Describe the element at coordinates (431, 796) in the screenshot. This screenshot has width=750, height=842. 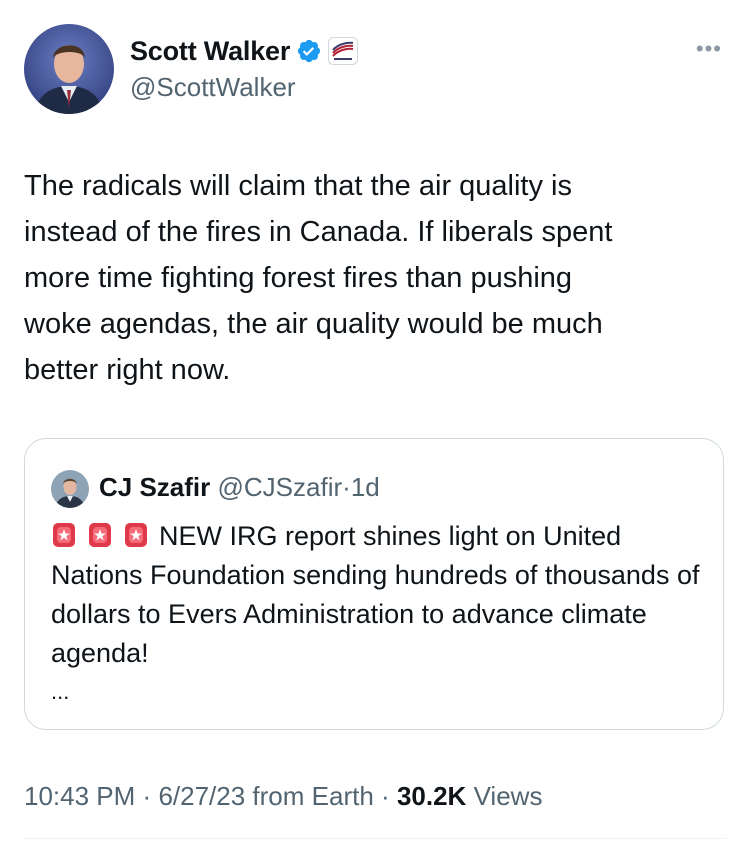
I see `views-count: 30.2K` at that location.